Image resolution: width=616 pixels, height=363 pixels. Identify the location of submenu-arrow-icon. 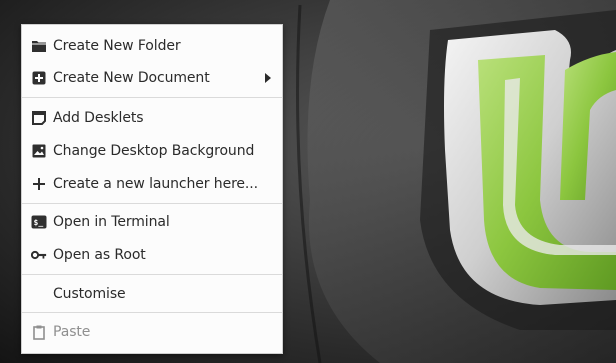
(268, 78).